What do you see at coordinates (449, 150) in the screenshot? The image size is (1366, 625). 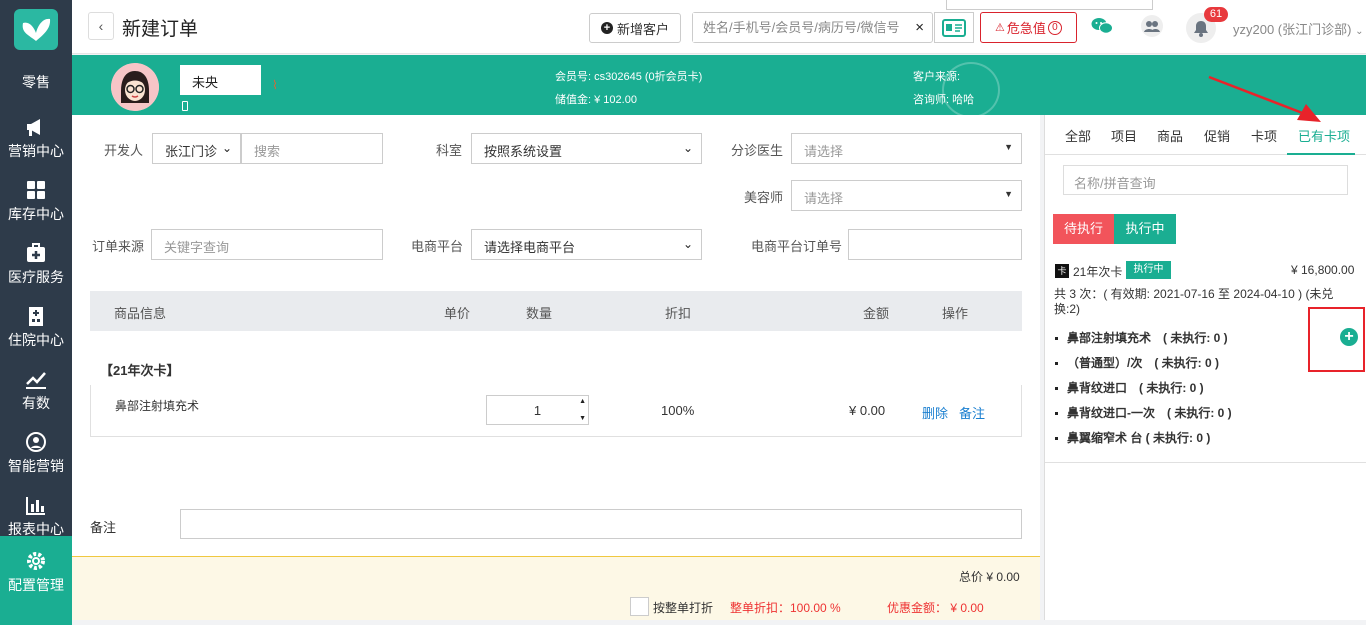 I see `dept-label: 科室` at bounding box center [449, 150].